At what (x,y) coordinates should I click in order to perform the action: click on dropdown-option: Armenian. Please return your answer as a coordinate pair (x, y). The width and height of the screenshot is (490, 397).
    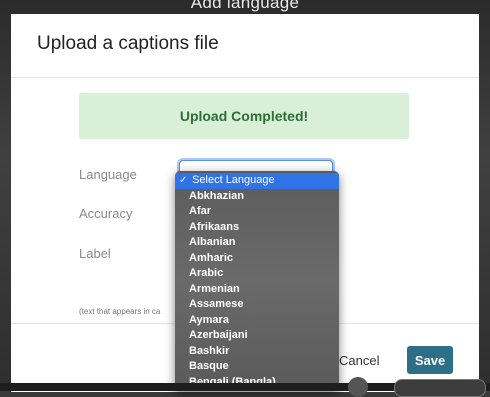
    Looking at the image, I should click on (257, 290).